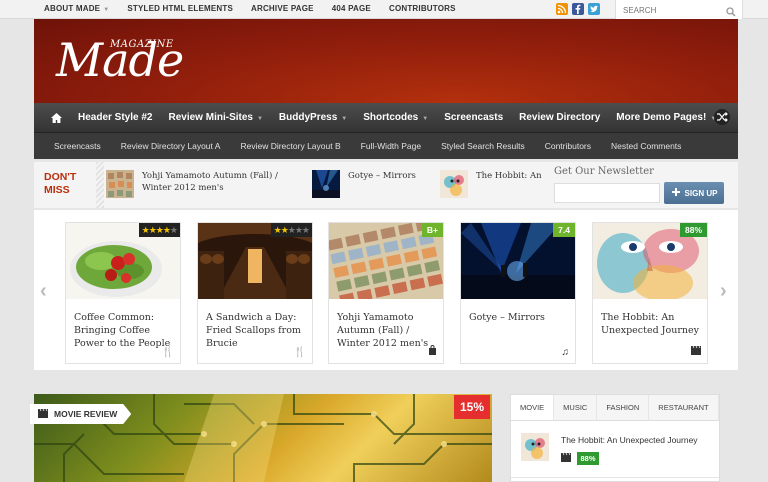 The image size is (768, 482). I want to click on facebook-icon, so click(578, 9).